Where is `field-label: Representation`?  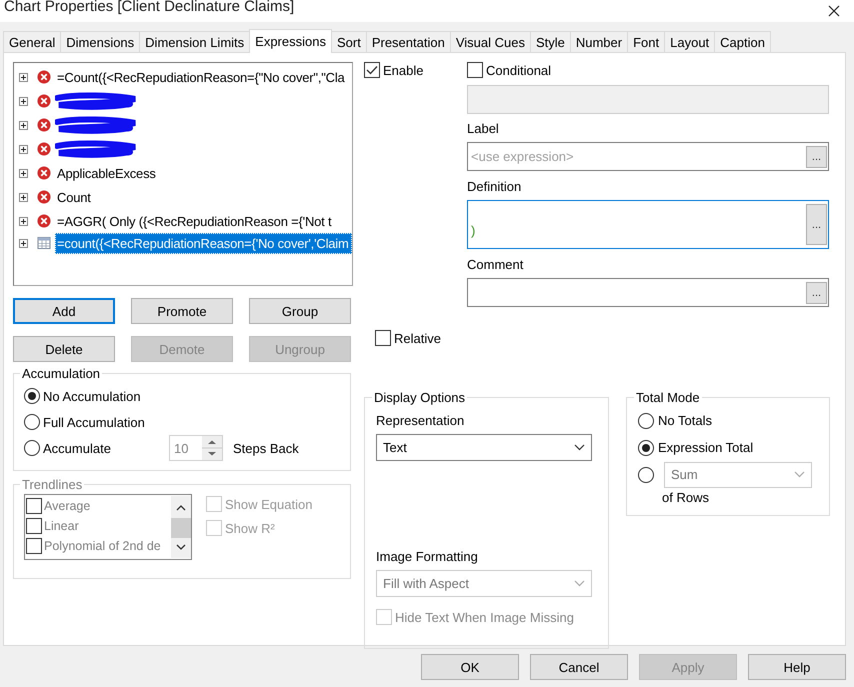 field-label: Representation is located at coordinates (421, 421).